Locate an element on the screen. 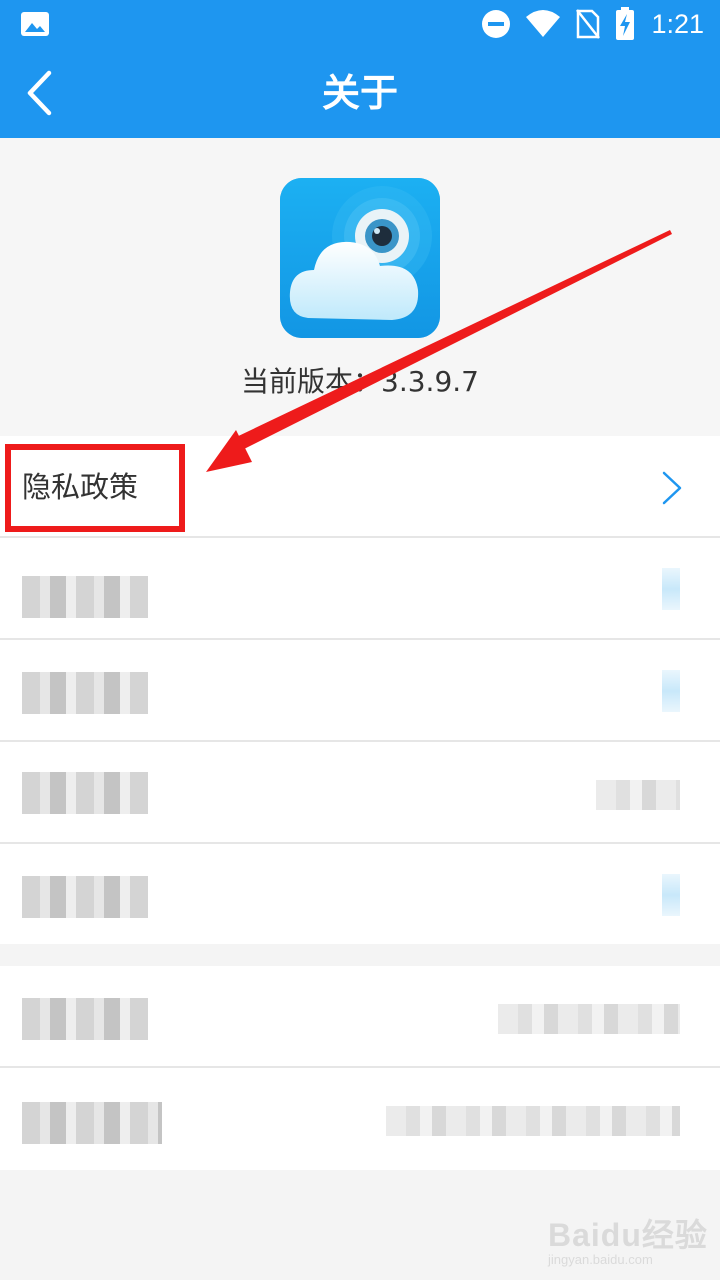 The image size is (720, 1280). app-bar: 关于 is located at coordinates (360, 93).